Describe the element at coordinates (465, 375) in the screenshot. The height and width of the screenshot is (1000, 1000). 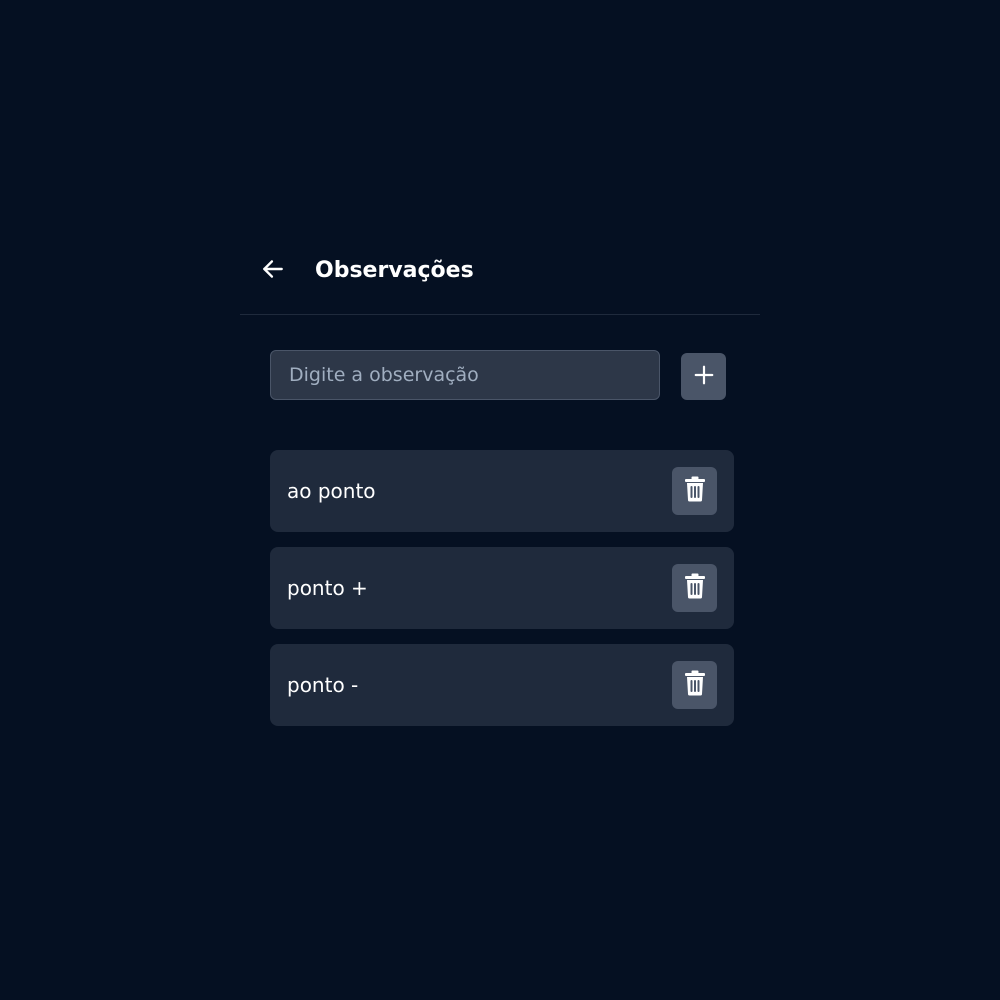
I see `observation-input` at that location.